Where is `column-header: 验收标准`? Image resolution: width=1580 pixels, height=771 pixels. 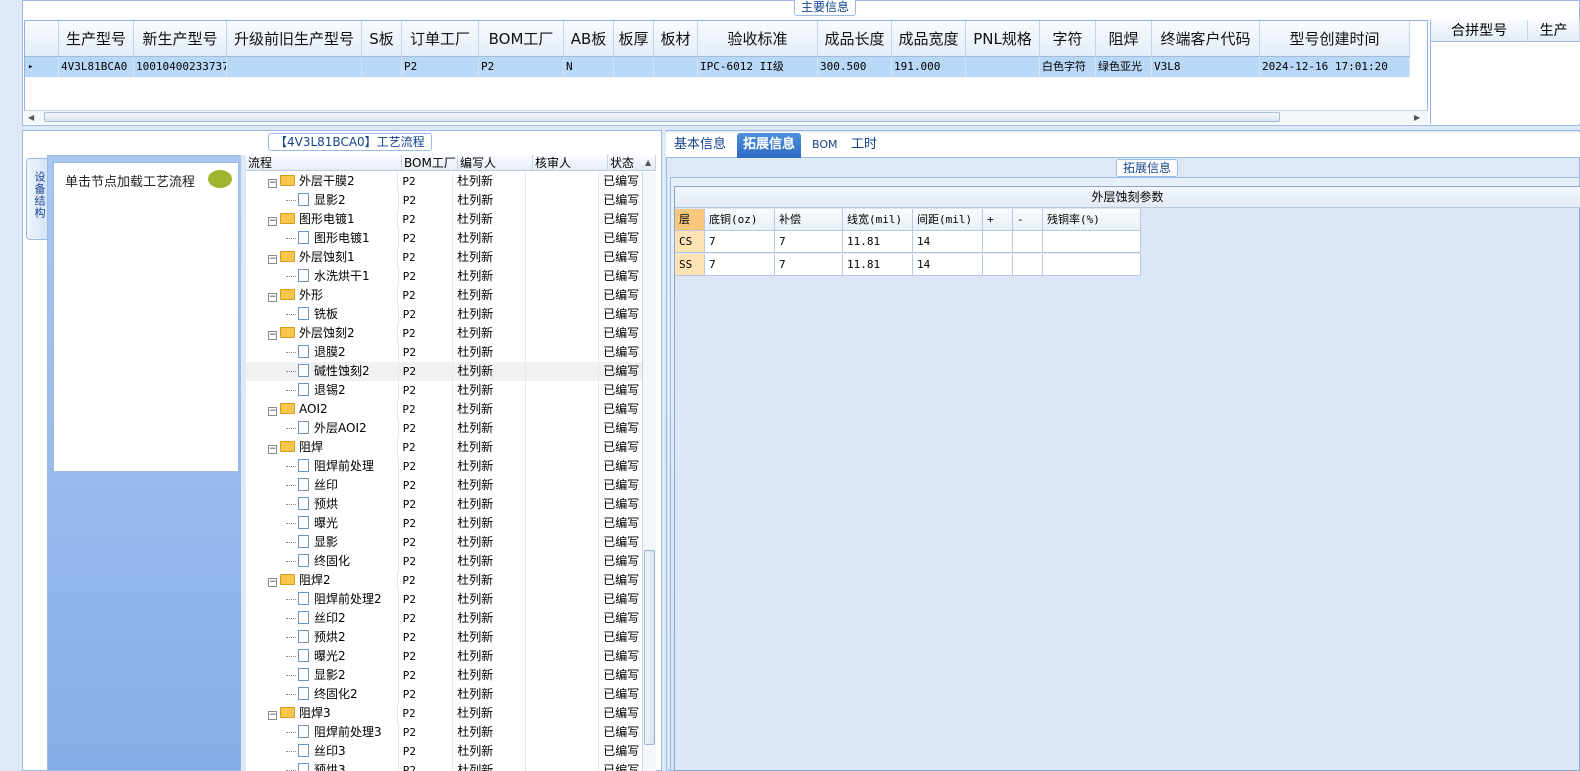
column-header: 验收标准 is located at coordinates (758, 38).